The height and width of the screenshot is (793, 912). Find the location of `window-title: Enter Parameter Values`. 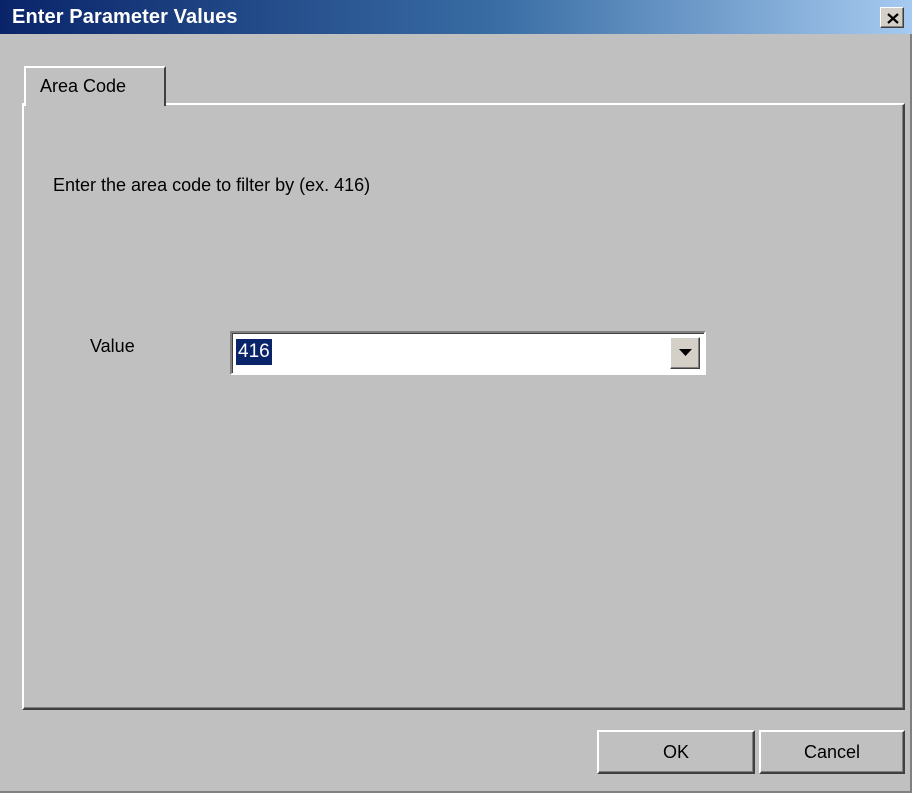

window-title: Enter Parameter Values is located at coordinates (125, 17).